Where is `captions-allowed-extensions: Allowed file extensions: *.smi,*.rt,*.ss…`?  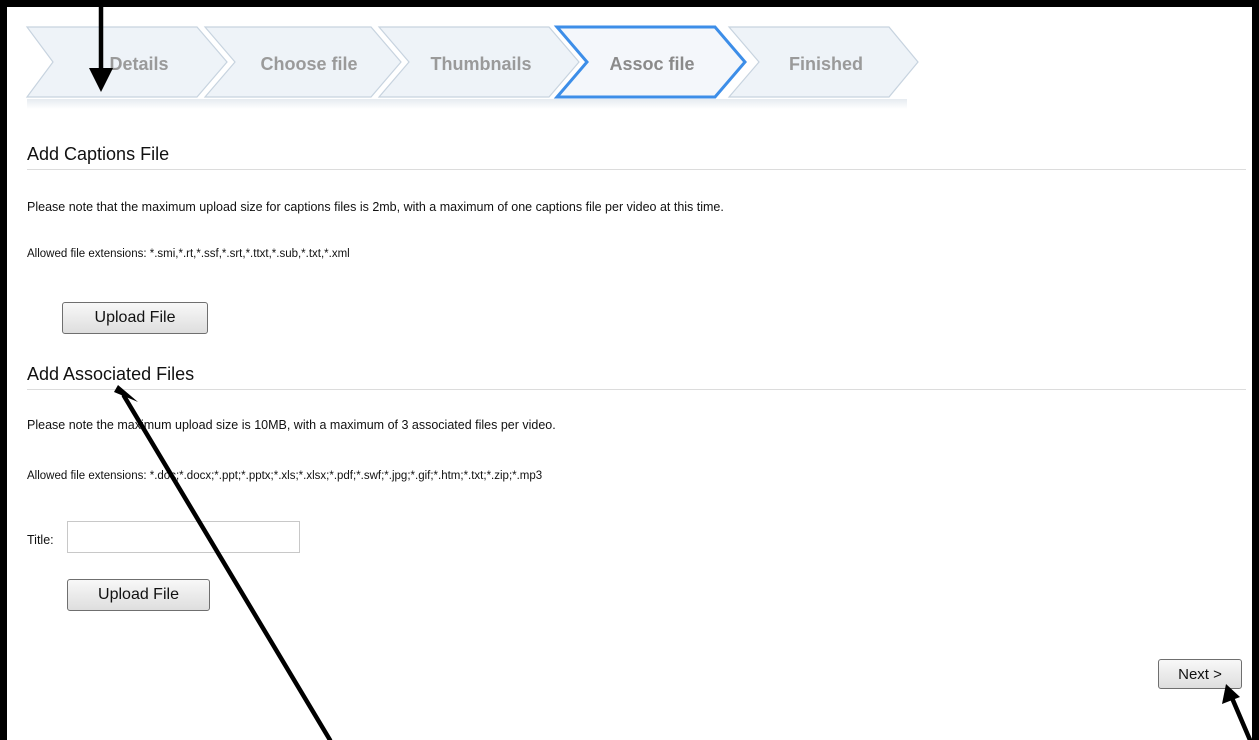 captions-allowed-extensions: Allowed file extensions: *.smi,*.rt,*.ss… is located at coordinates (188, 254).